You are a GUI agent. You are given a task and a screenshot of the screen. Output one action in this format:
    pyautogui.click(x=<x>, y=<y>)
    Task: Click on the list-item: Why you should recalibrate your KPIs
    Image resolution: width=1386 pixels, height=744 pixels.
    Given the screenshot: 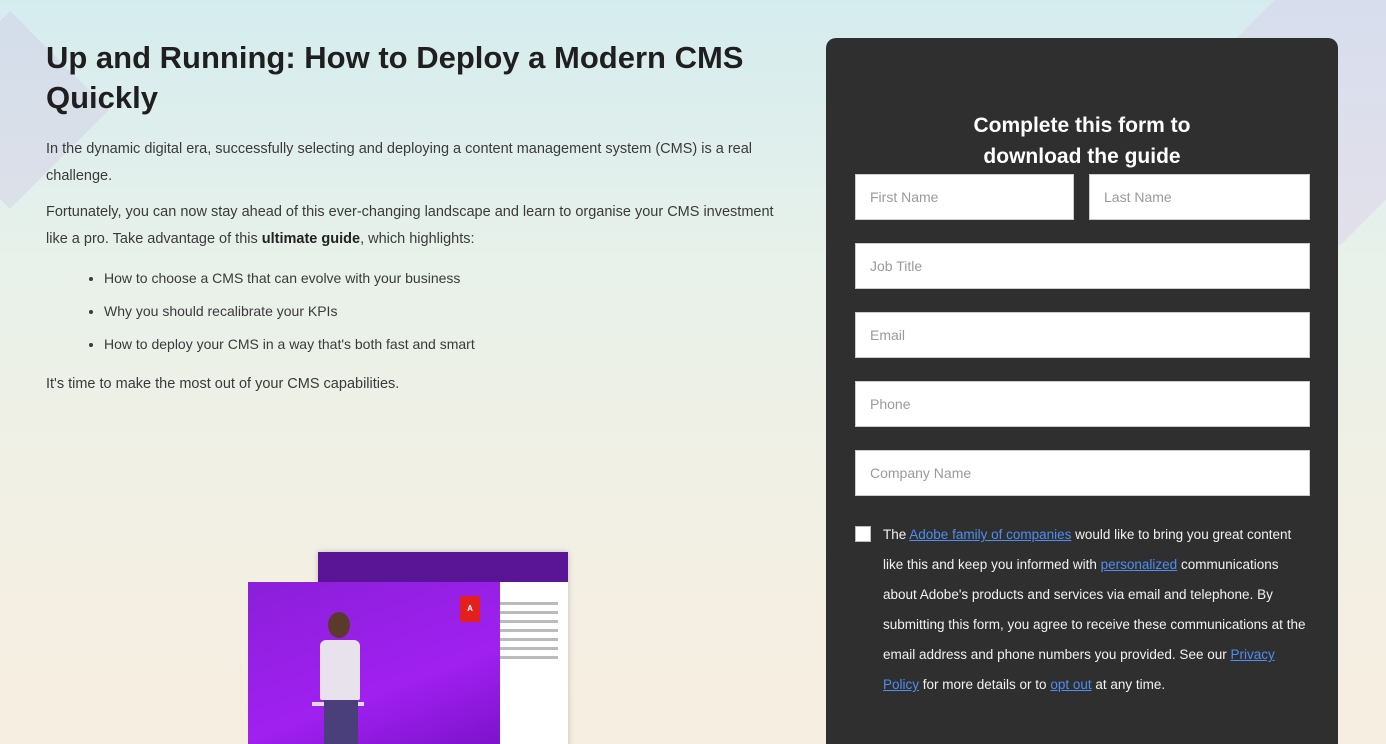 What is the action you would take?
    pyautogui.click(x=445, y=311)
    